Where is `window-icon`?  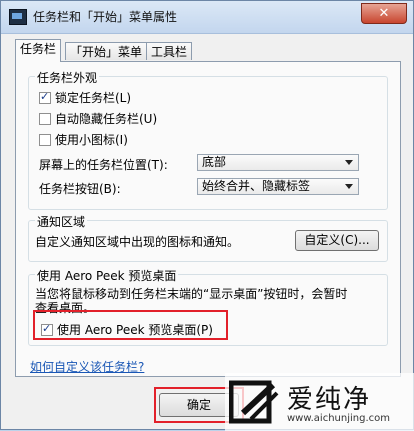
window-icon is located at coordinates (18, 17).